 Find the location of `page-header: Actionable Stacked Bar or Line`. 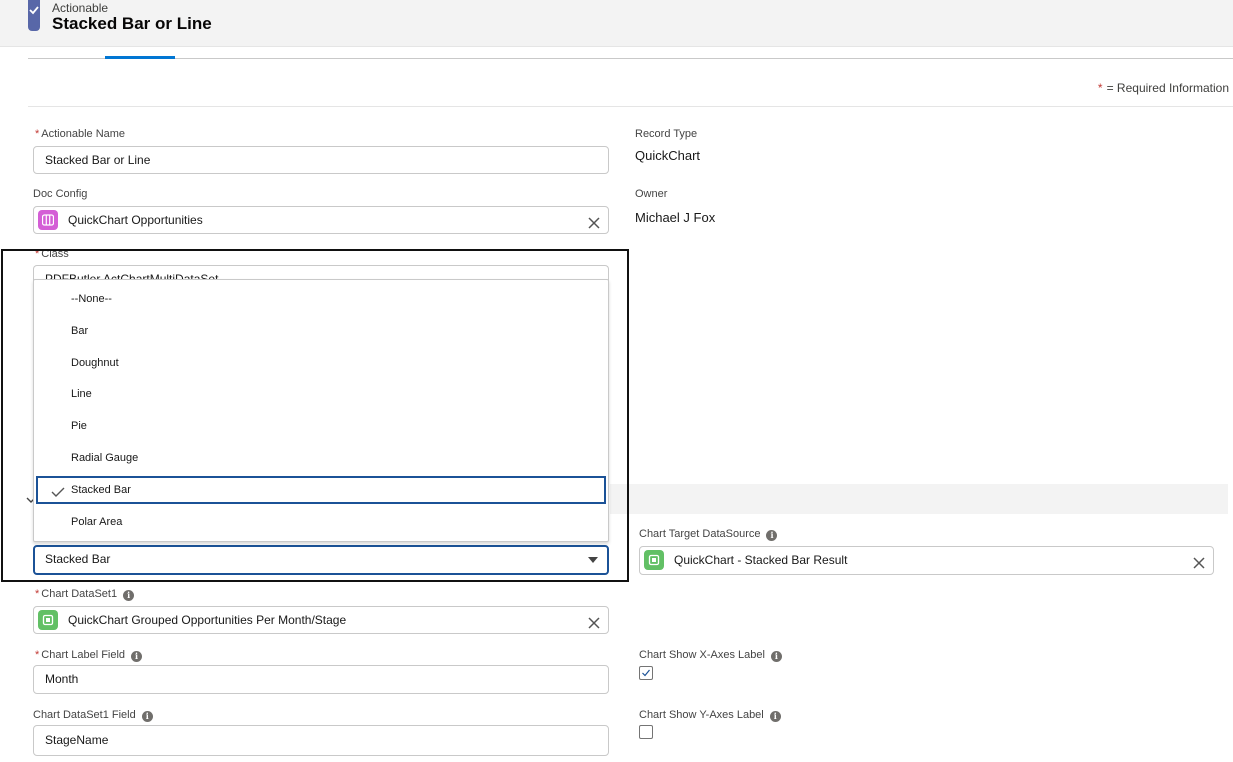

page-header: Actionable Stacked Bar or Line is located at coordinates (616, 23).